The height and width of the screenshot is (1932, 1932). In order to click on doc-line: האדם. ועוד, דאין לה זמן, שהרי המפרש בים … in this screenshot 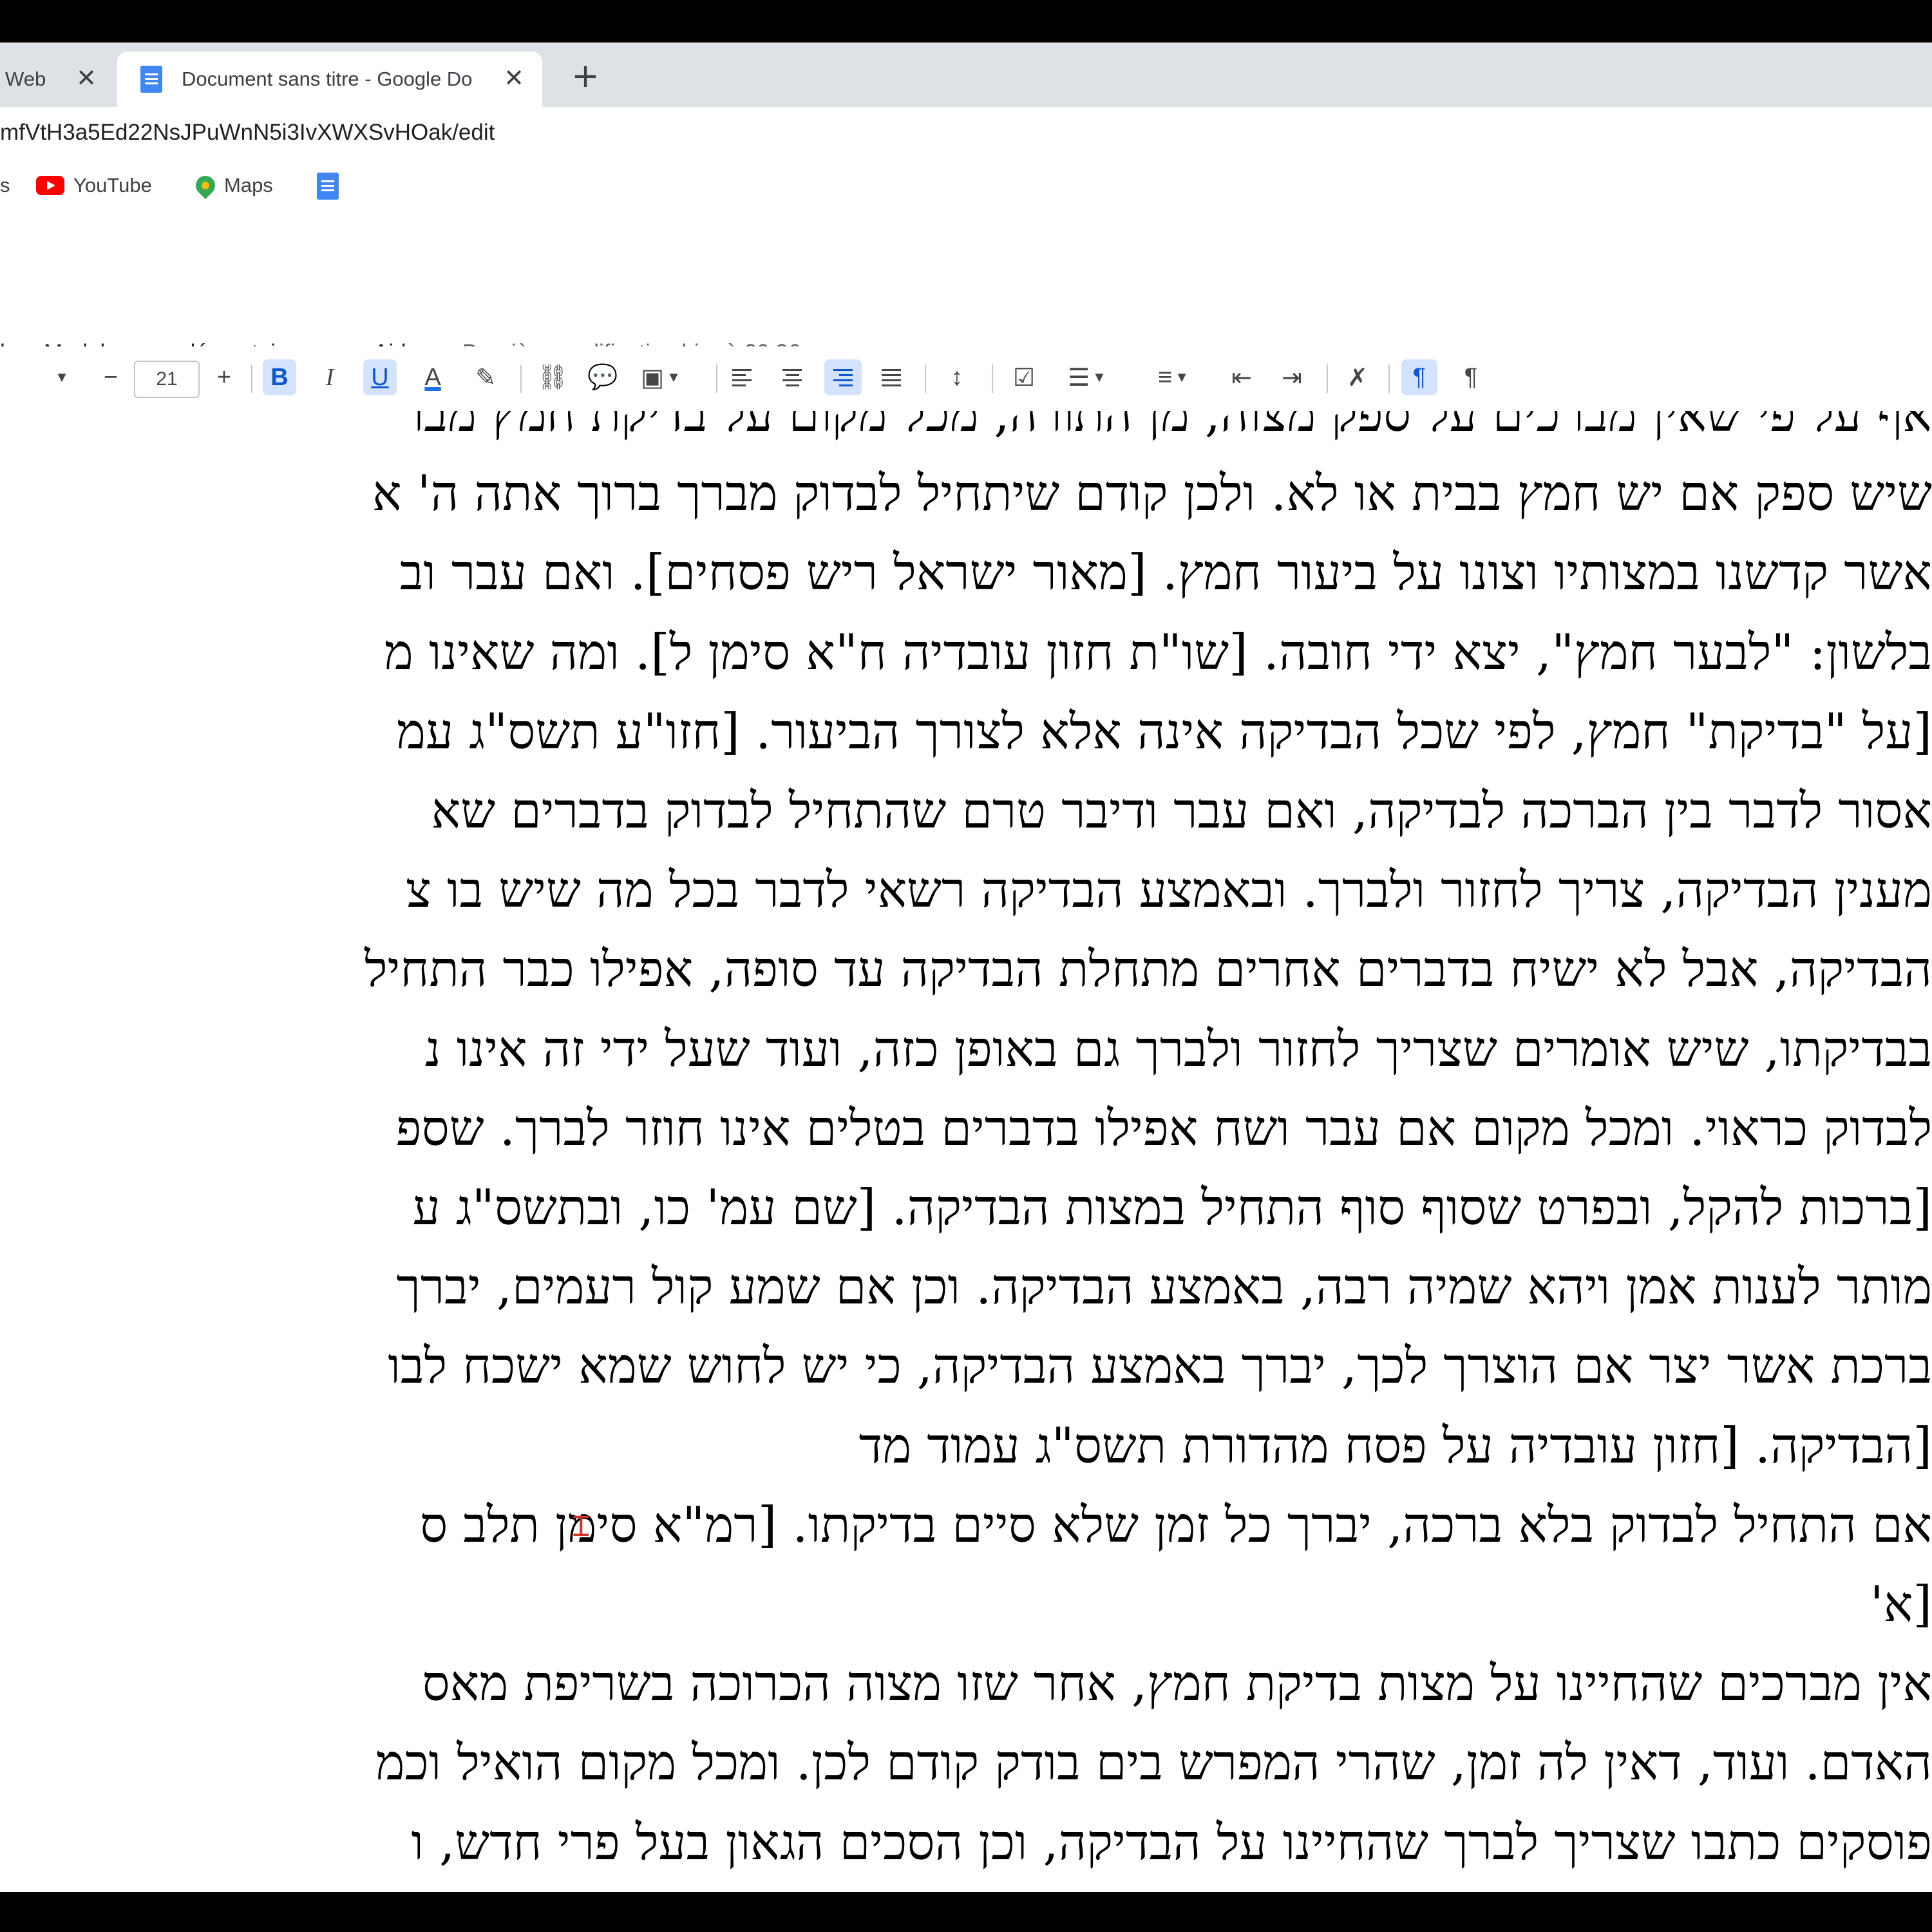, I will do `click(966, 1762)`.